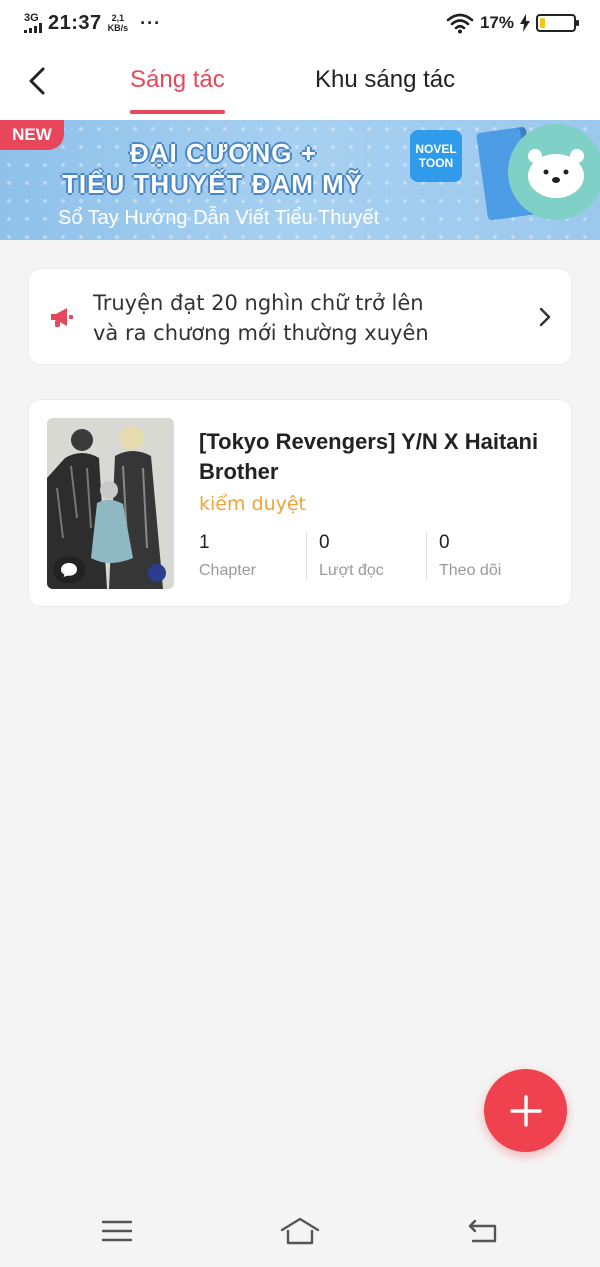 The image size is (600, 1267). I want to click on status-bar: 3G 21:37 2,1 KB/s ··· 17%, so click(300, 23).